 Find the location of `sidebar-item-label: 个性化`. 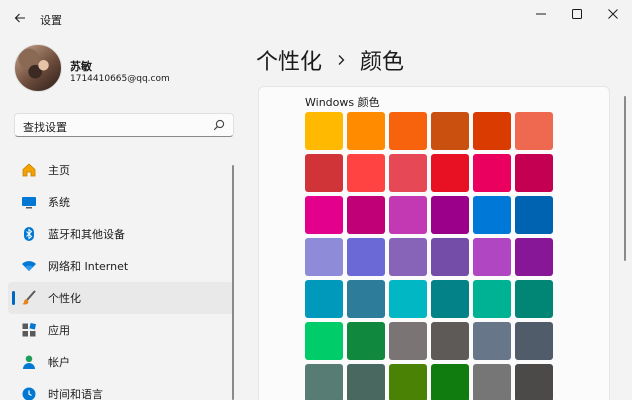

sidebar-item-label: 个性化 is located at coordinates (64, 298).